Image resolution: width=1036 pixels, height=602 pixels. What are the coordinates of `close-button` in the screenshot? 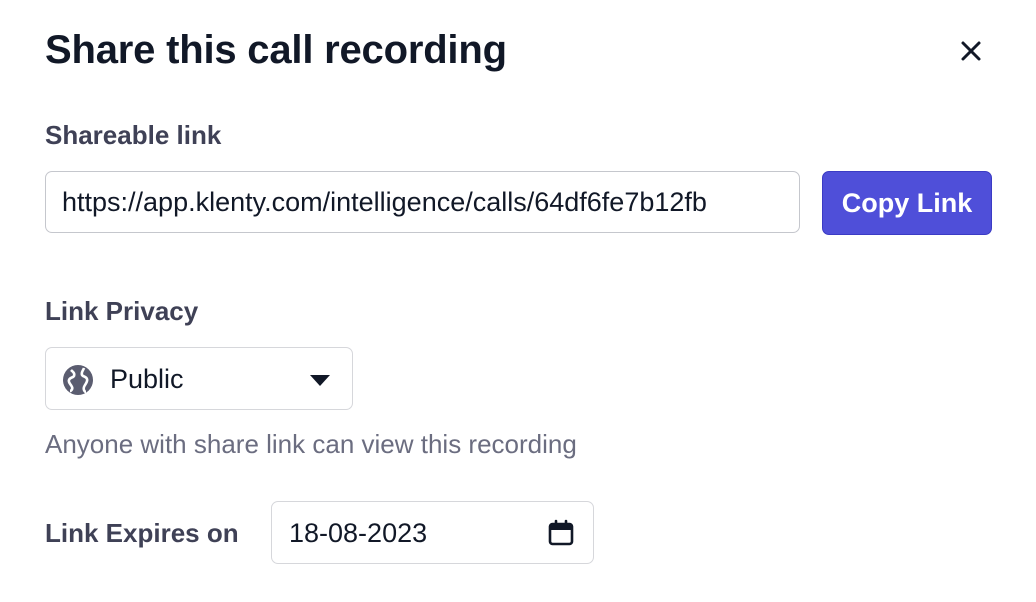 It's located at (971, 51).